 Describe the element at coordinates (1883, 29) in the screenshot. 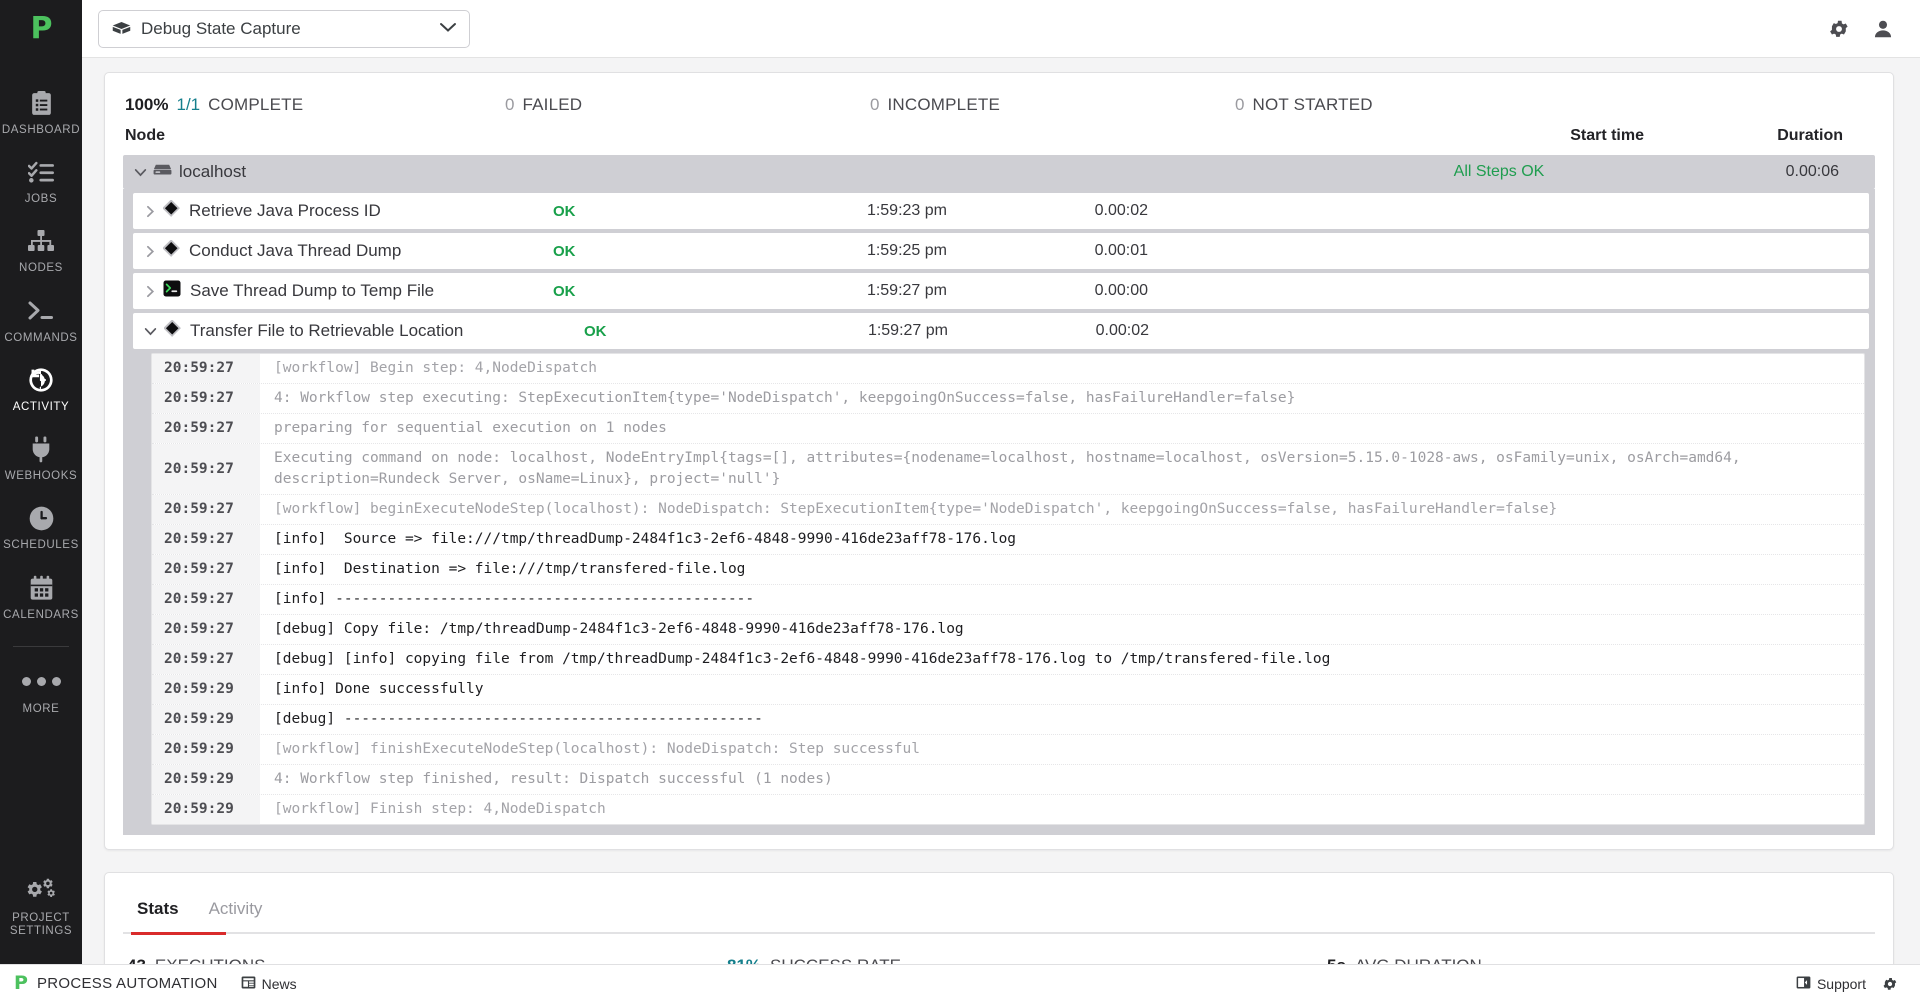

I see `user-icon` at that location.